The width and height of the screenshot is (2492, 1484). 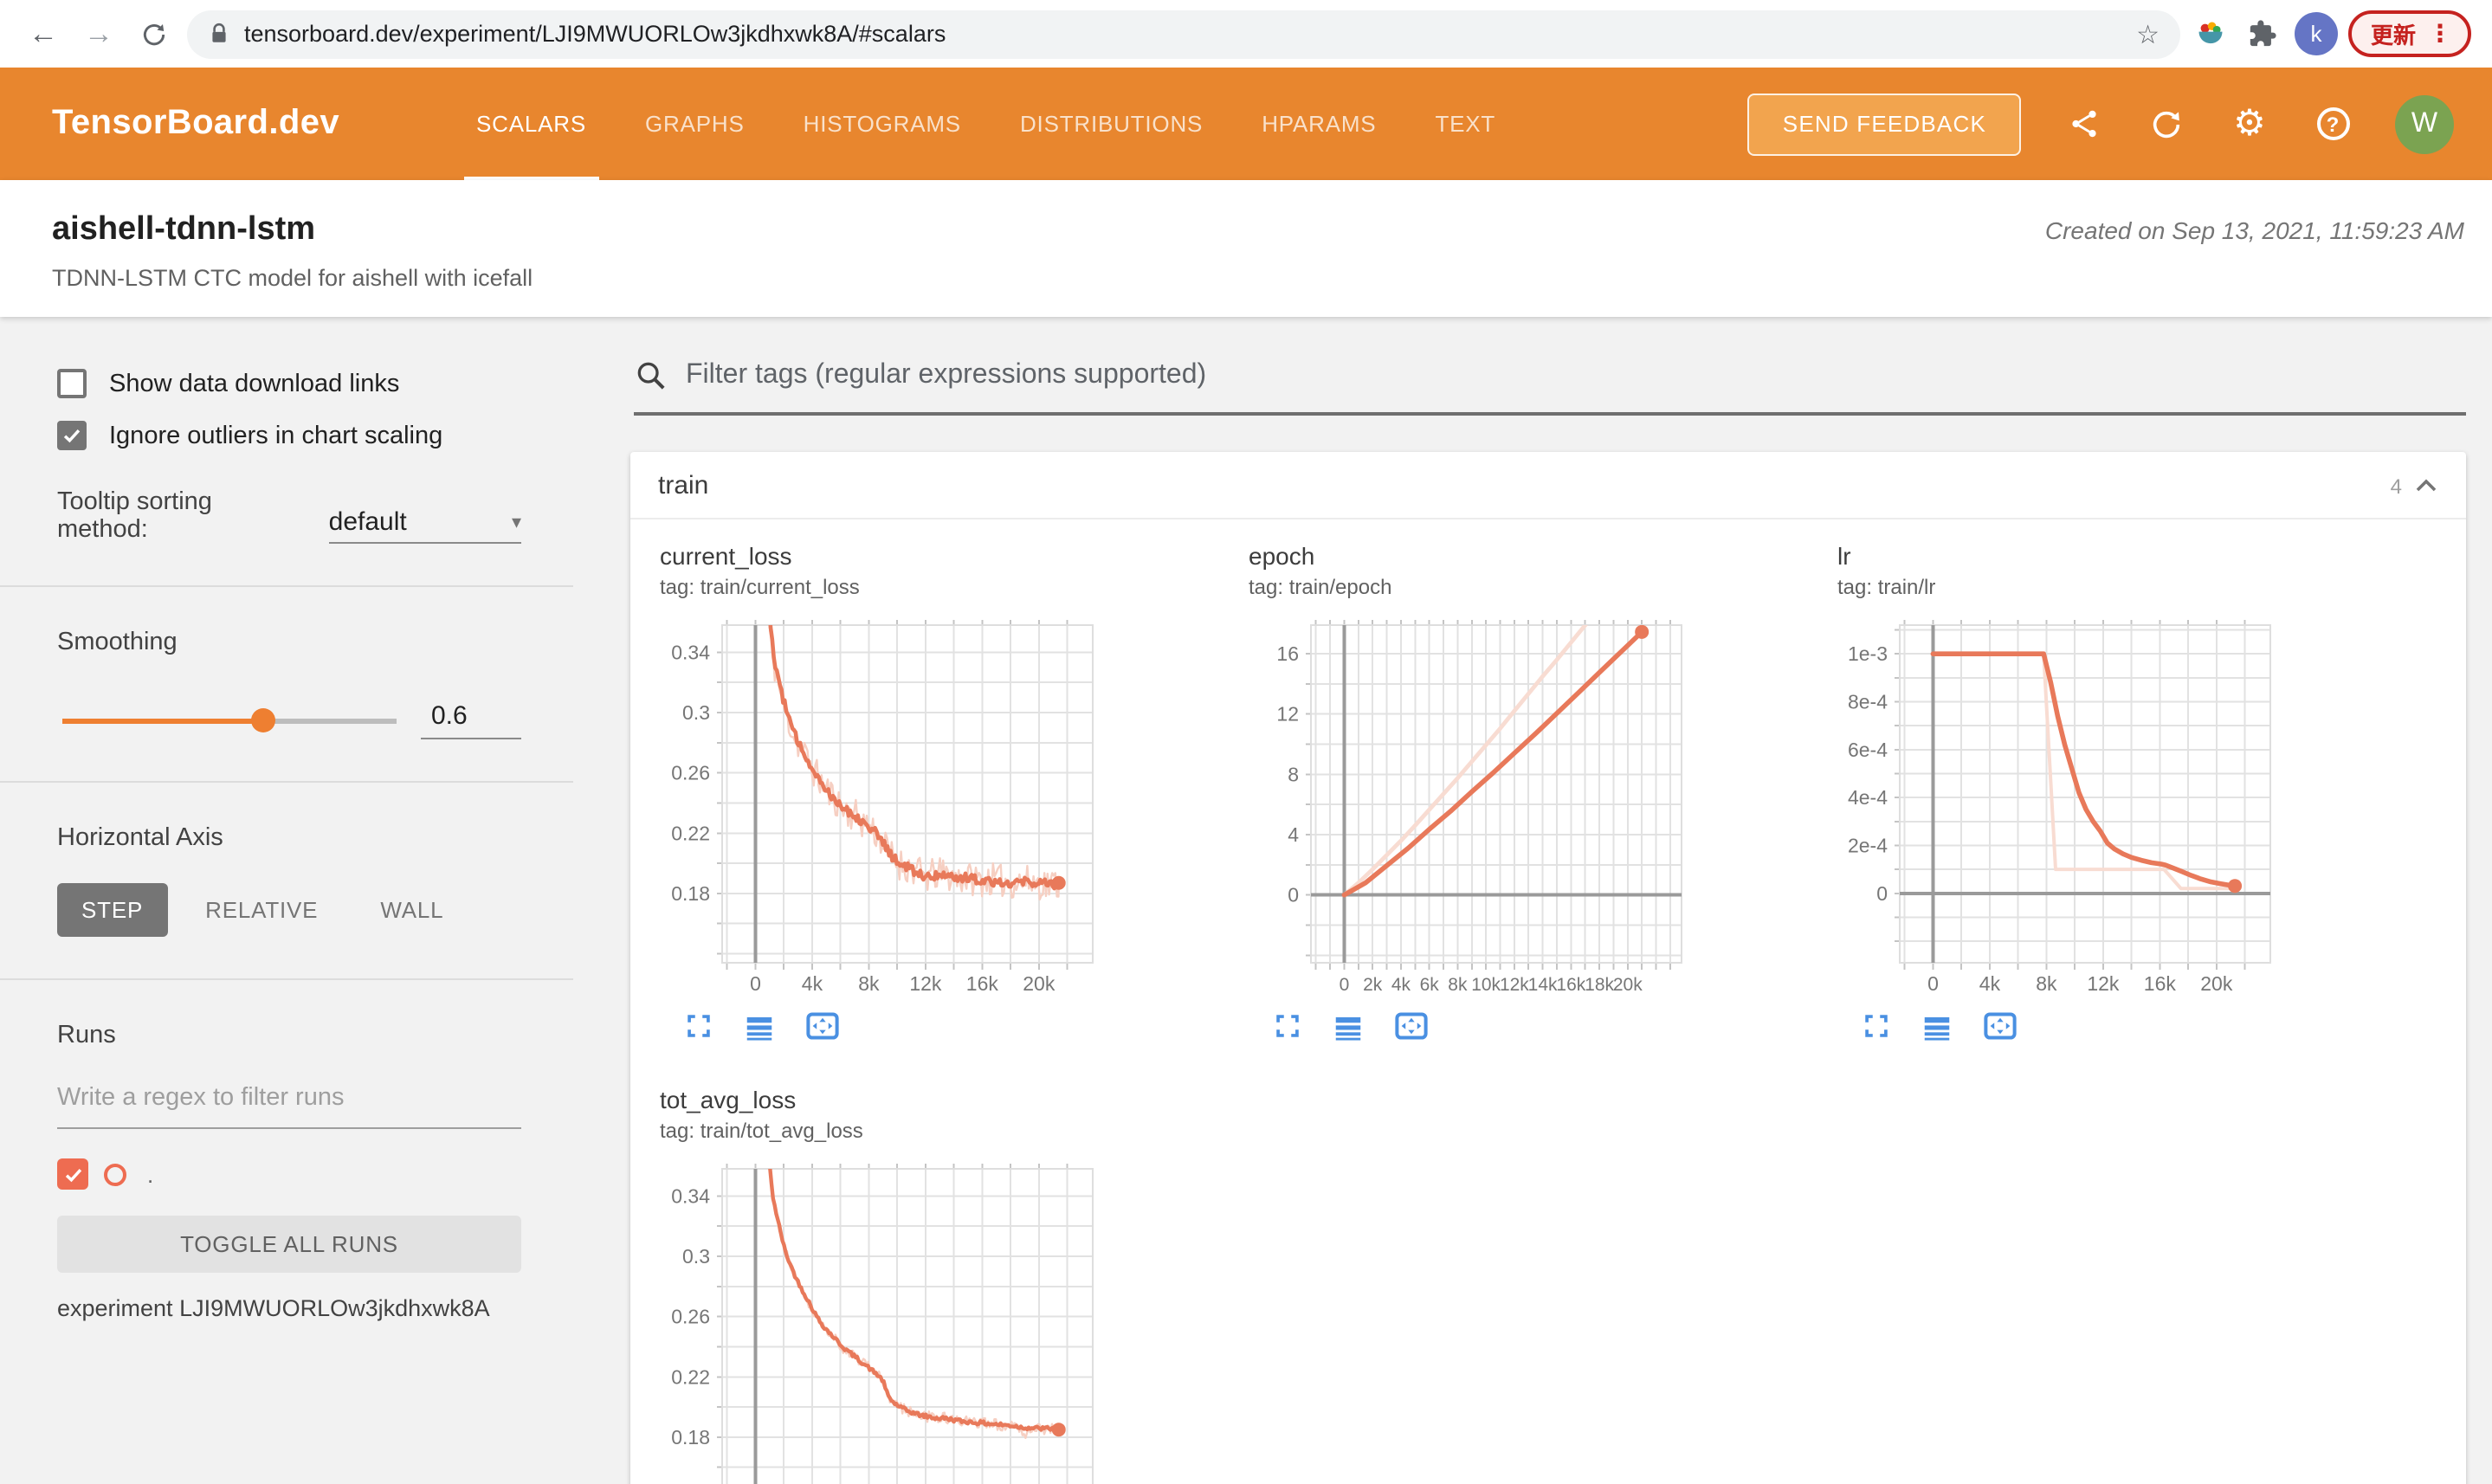 I want to click on checkbox-ignore-outliers: Ignore outliers in chart scaling, so click(x=289, y=435).